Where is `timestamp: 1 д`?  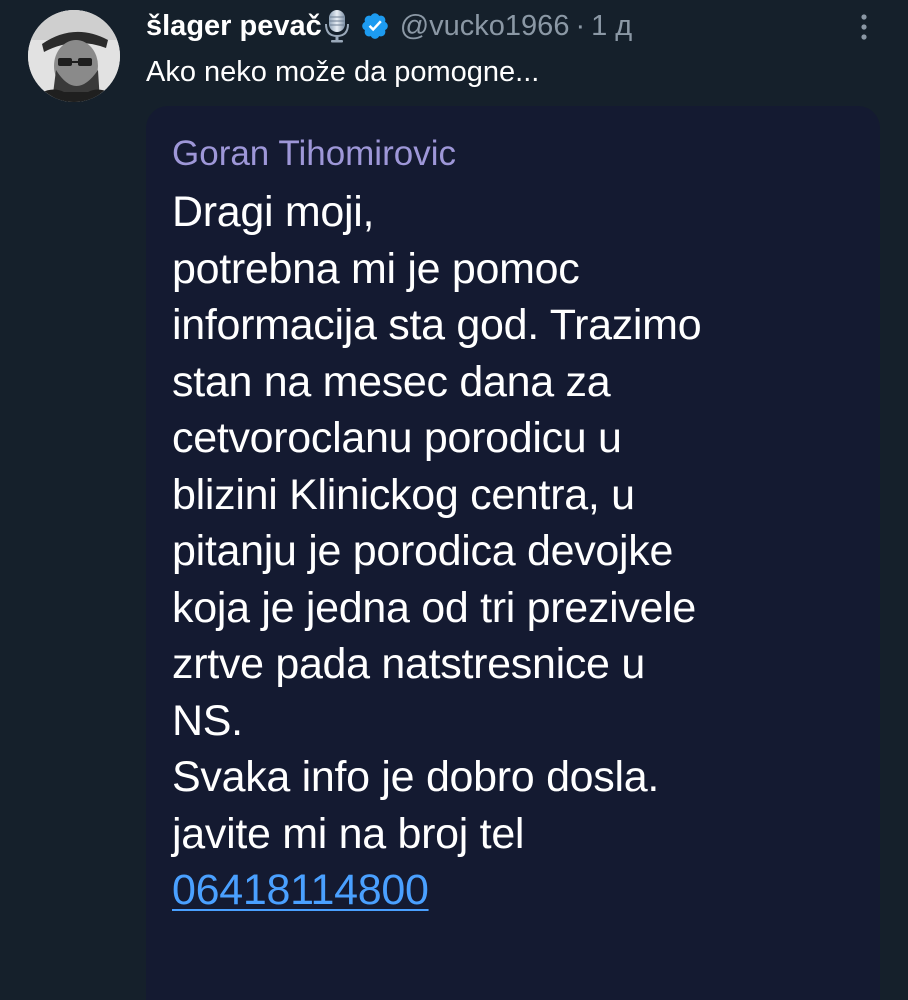
timestamp: 1 д is located at coordinates (611, 26).